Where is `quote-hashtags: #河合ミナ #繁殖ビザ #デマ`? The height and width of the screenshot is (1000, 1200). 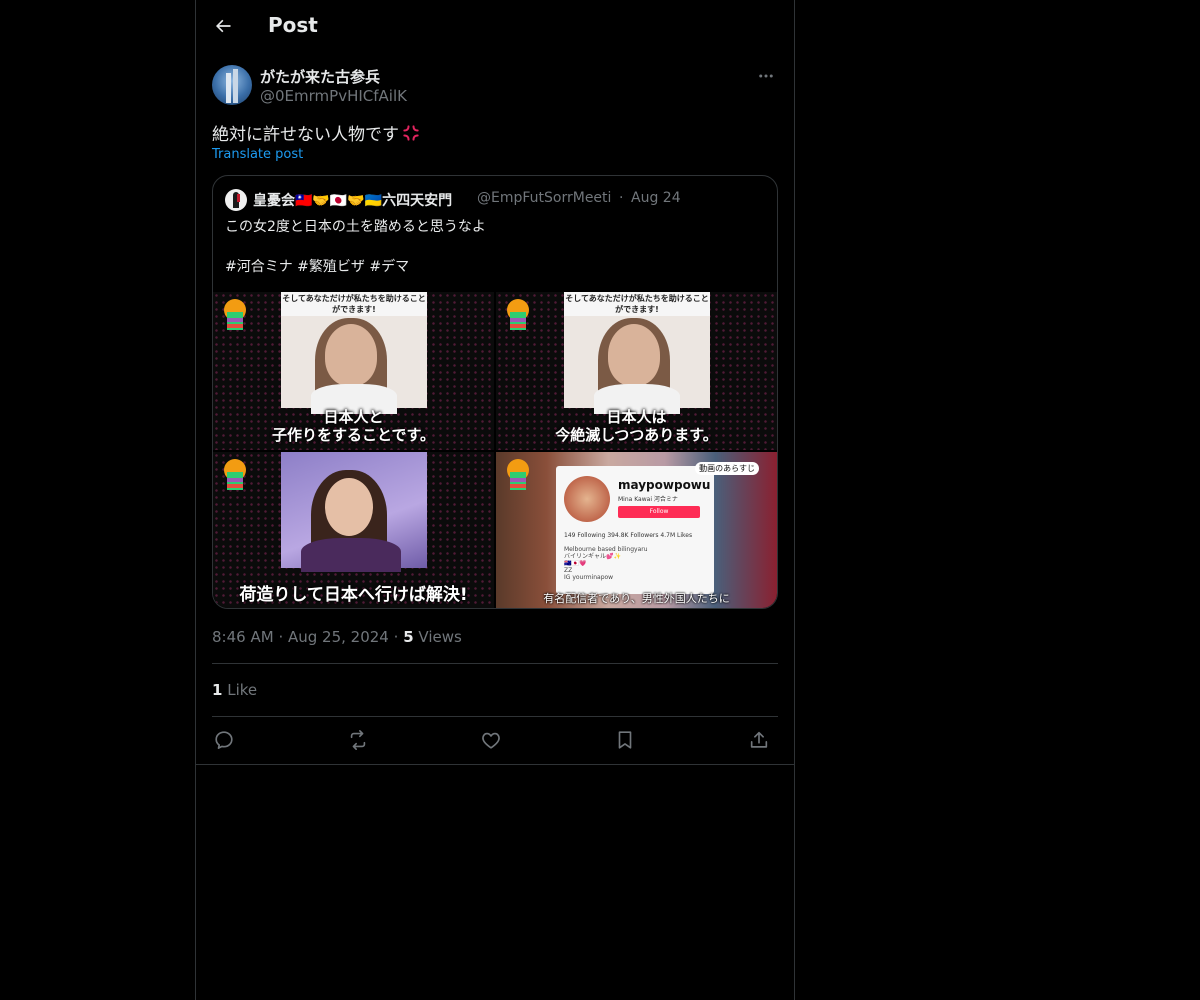
quote-hashtags: #河合ミナ #繁殖ビザ #デマ is located at coordinates (317, 266).